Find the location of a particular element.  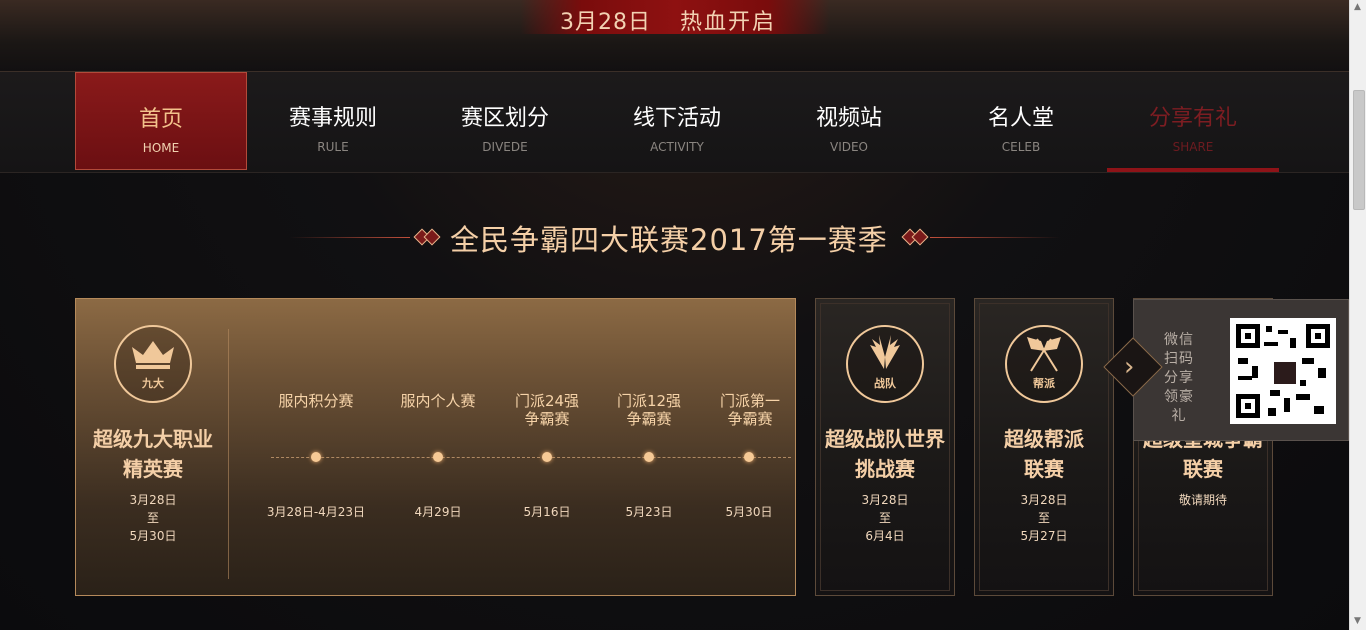

nav-item-sublabel: SHARE is located at coordinates (1193, 147).